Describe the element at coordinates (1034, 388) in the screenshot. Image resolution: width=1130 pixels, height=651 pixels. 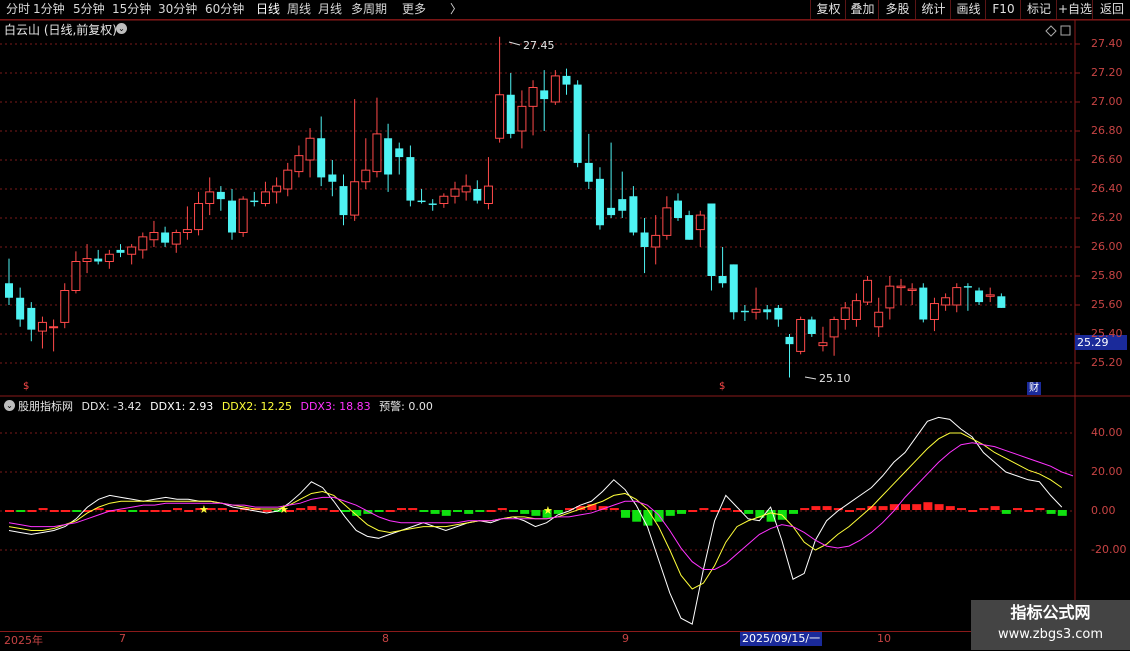
I see `finance-badge: 财` at that location.